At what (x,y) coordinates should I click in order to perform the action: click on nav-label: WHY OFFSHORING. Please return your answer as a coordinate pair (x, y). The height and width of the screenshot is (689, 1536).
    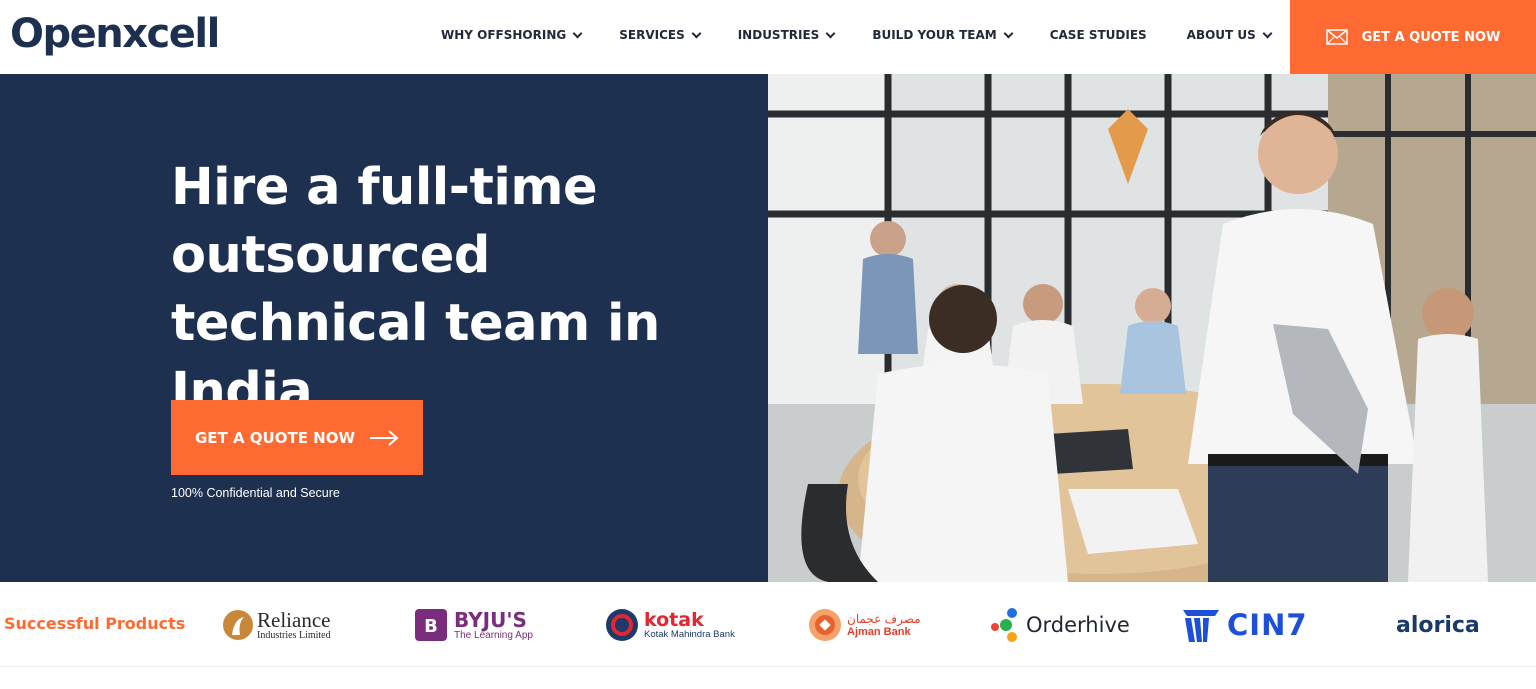
    Looking at the image, I should click on (504, 35).